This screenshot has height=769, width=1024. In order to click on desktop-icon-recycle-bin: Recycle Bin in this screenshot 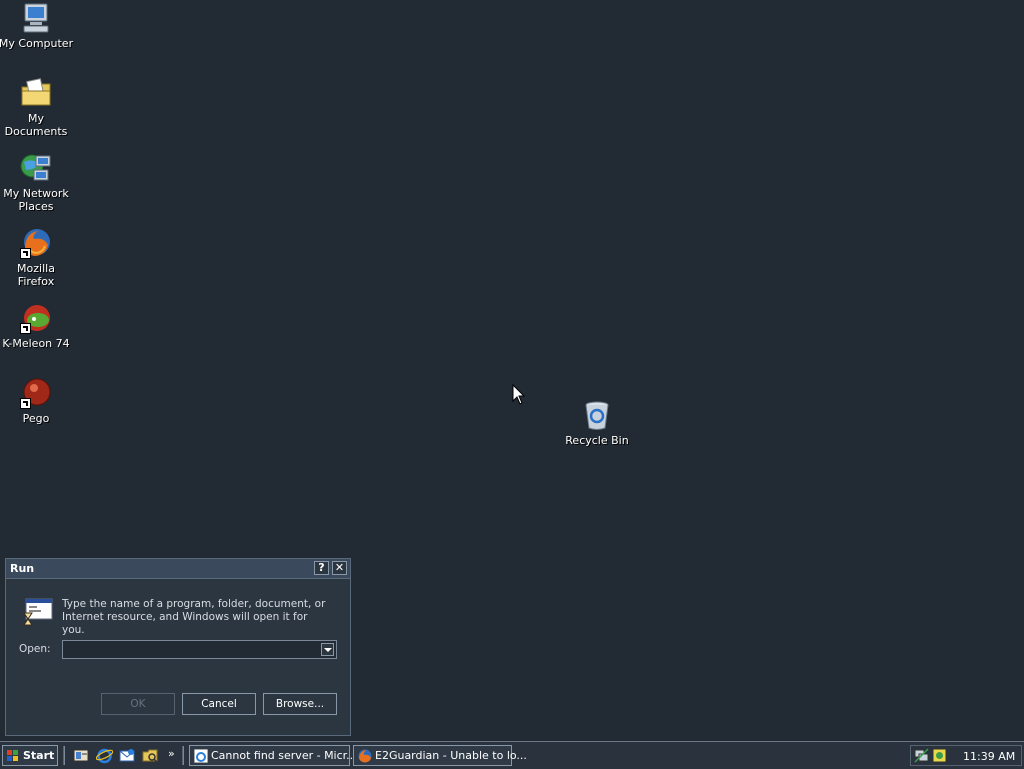, I will do `click(597, 423)`.